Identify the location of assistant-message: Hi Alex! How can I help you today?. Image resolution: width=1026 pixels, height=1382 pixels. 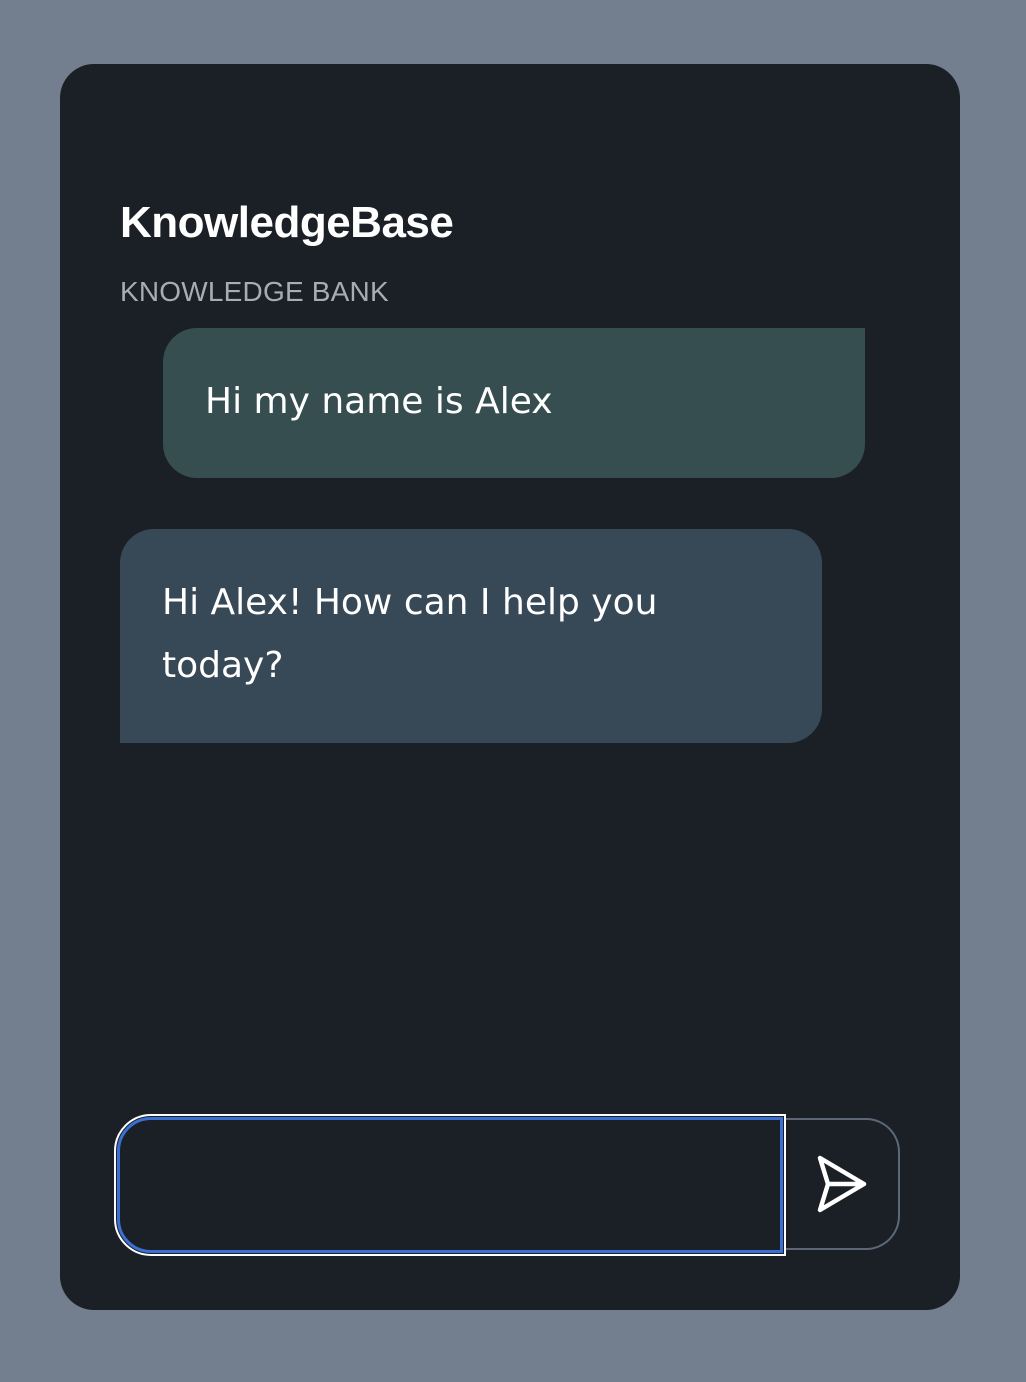
(471, 636).